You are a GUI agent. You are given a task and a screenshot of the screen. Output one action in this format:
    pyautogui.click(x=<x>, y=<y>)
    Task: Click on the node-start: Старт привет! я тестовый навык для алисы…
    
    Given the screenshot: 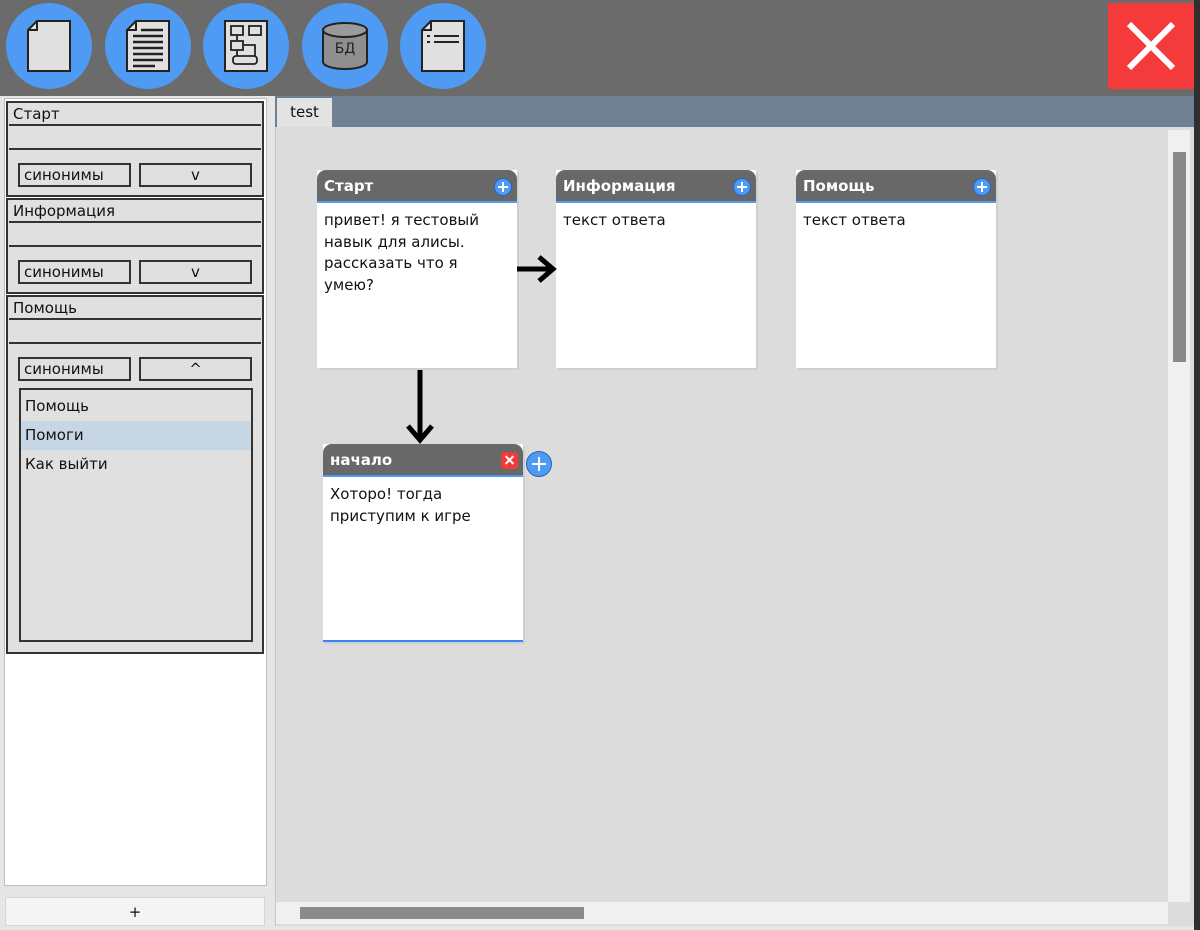 What is the action you would take?
    pyautogui.click(x=417, y=269)
    